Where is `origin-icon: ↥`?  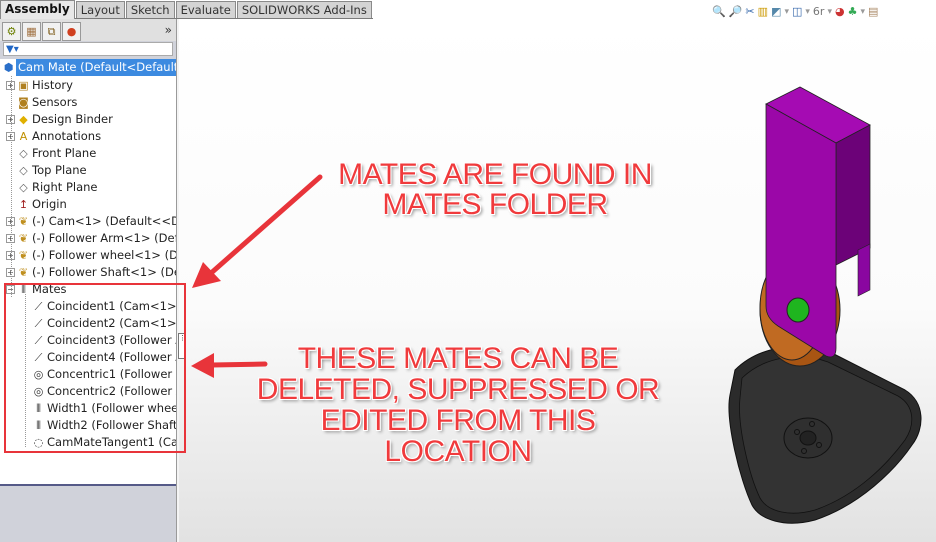
origin-icon: ↥ is located at coordinates (23, 204).